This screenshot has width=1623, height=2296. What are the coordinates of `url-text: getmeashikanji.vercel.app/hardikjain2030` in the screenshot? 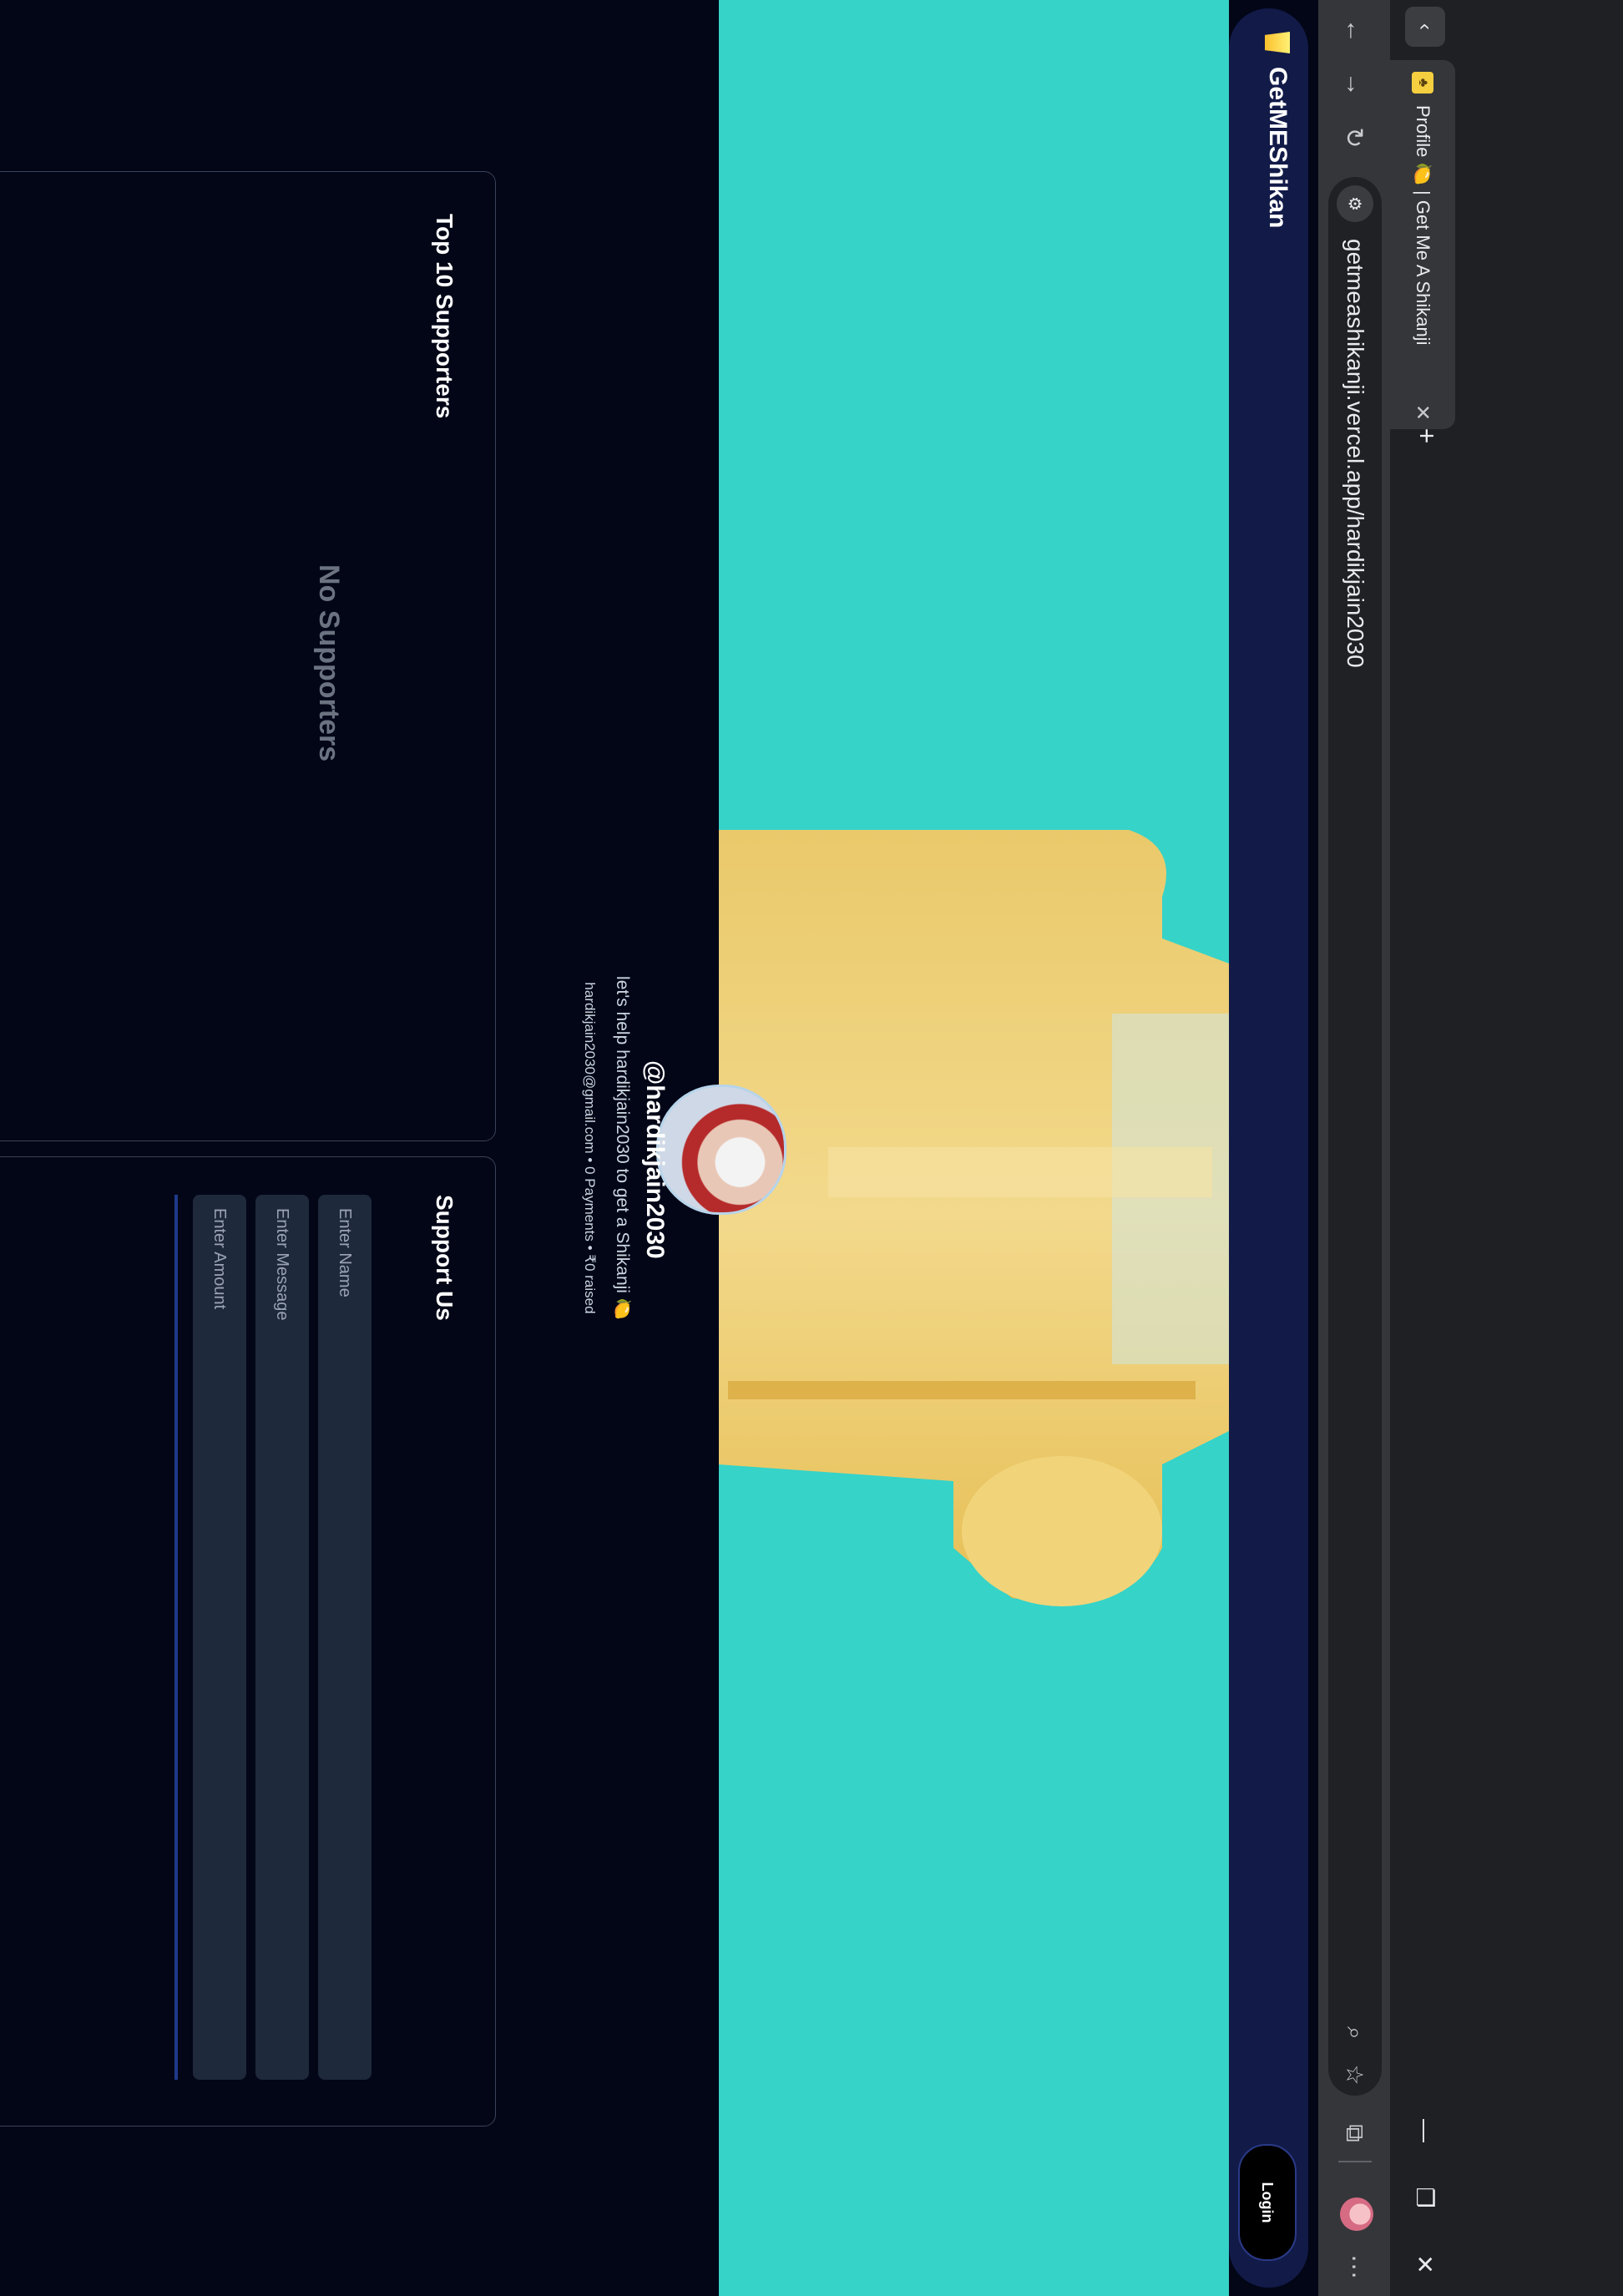 It's located at (1355, 1125).